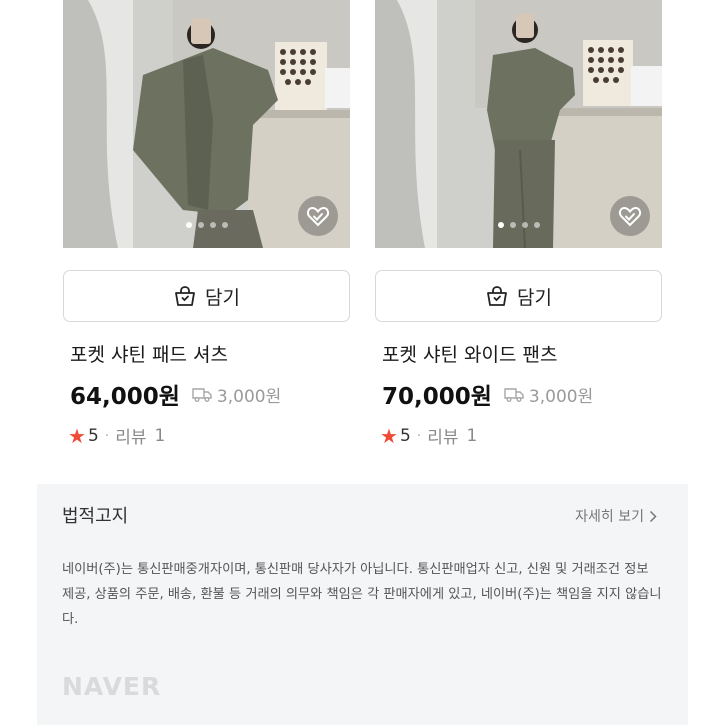 Image resolution: width=725 pixels, height=725 pixels. What do you see at coordinates (706, 362) in the screenshot?
I see `page-margin-right` at bounding box center [706, 362].